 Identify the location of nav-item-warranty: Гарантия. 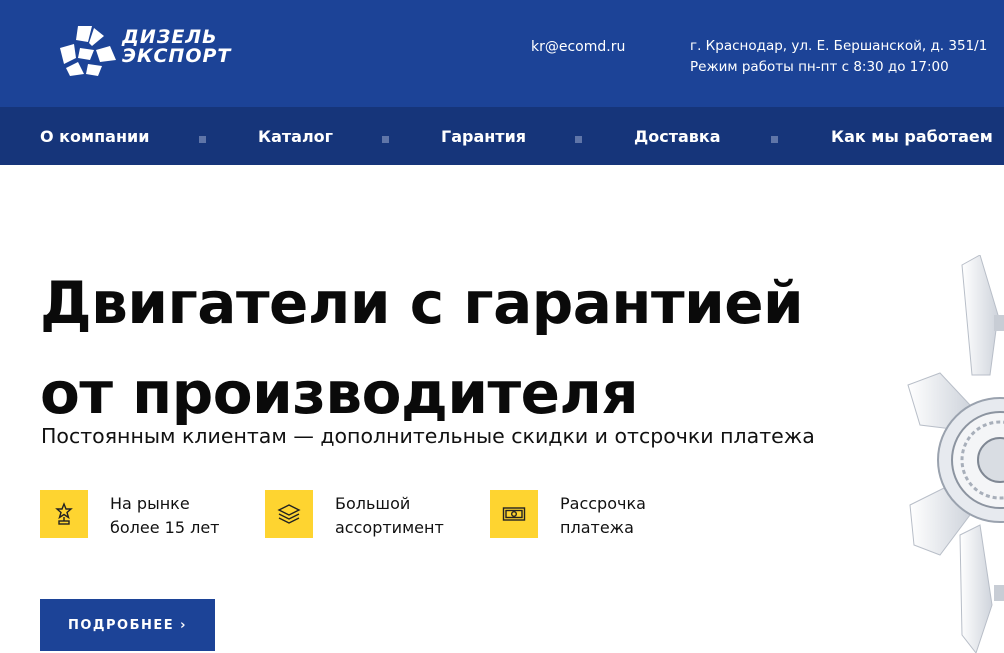
(483, 136).